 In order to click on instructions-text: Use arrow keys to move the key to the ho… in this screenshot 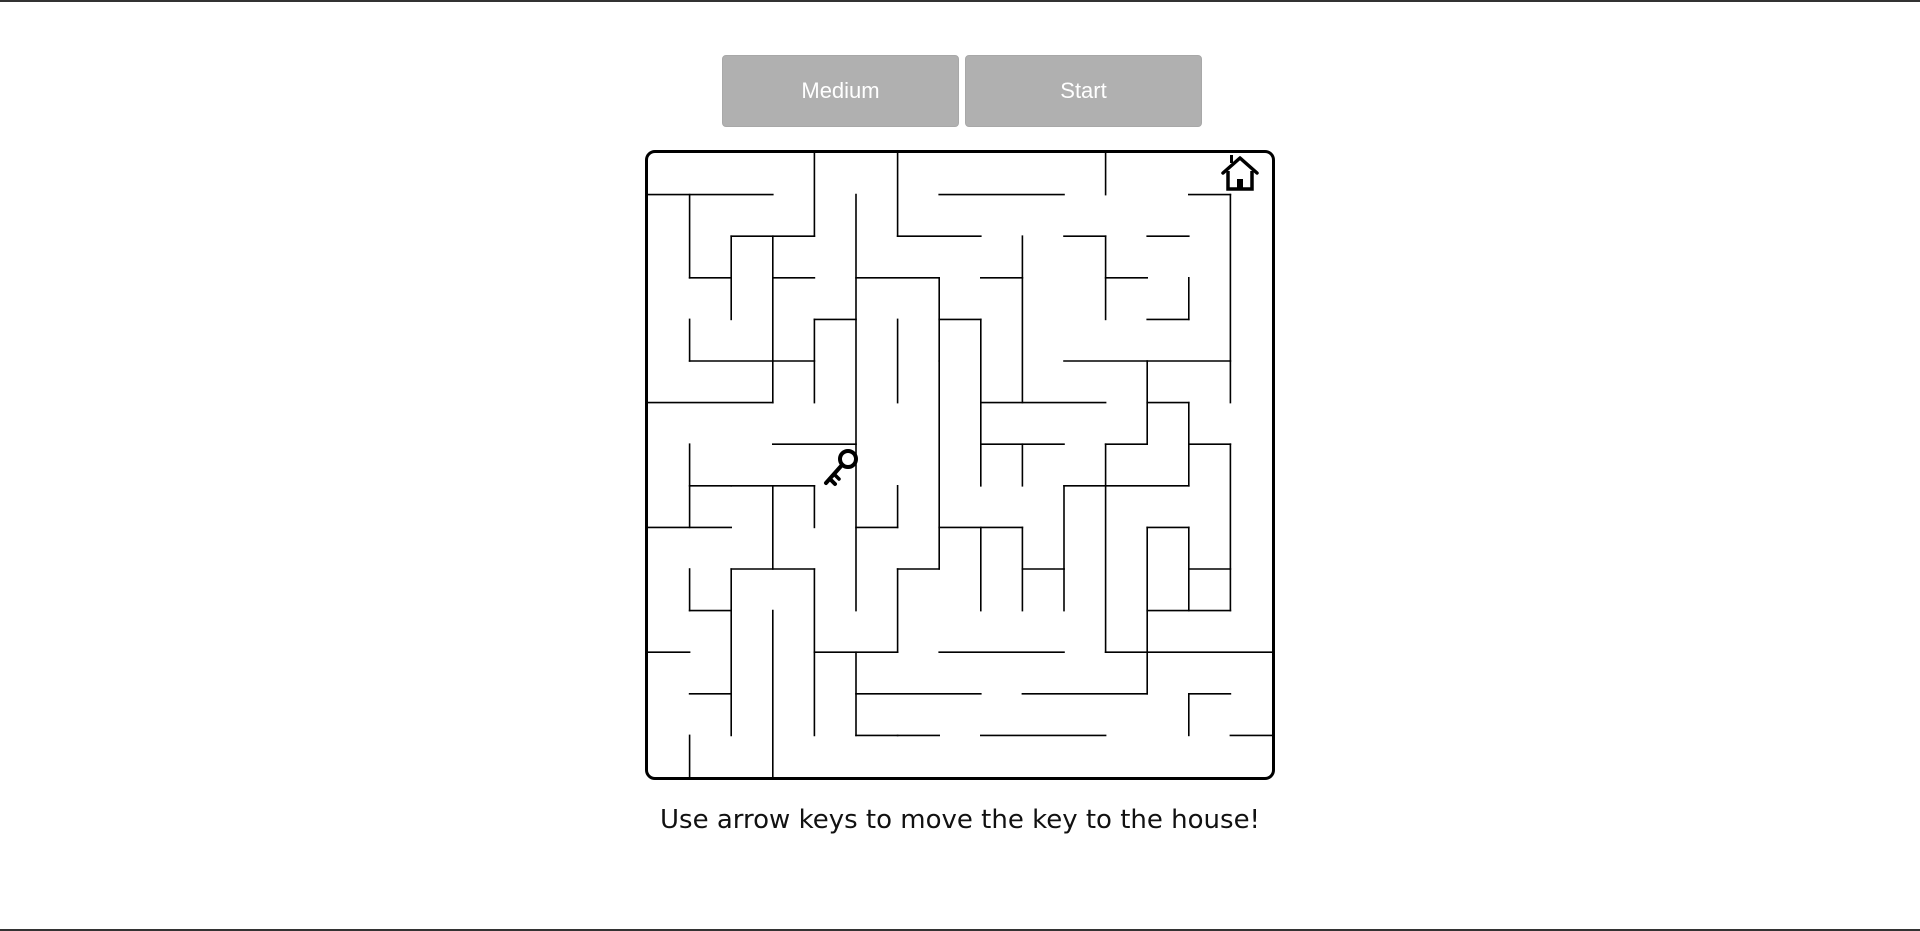, I will do `click(960, 820)`.